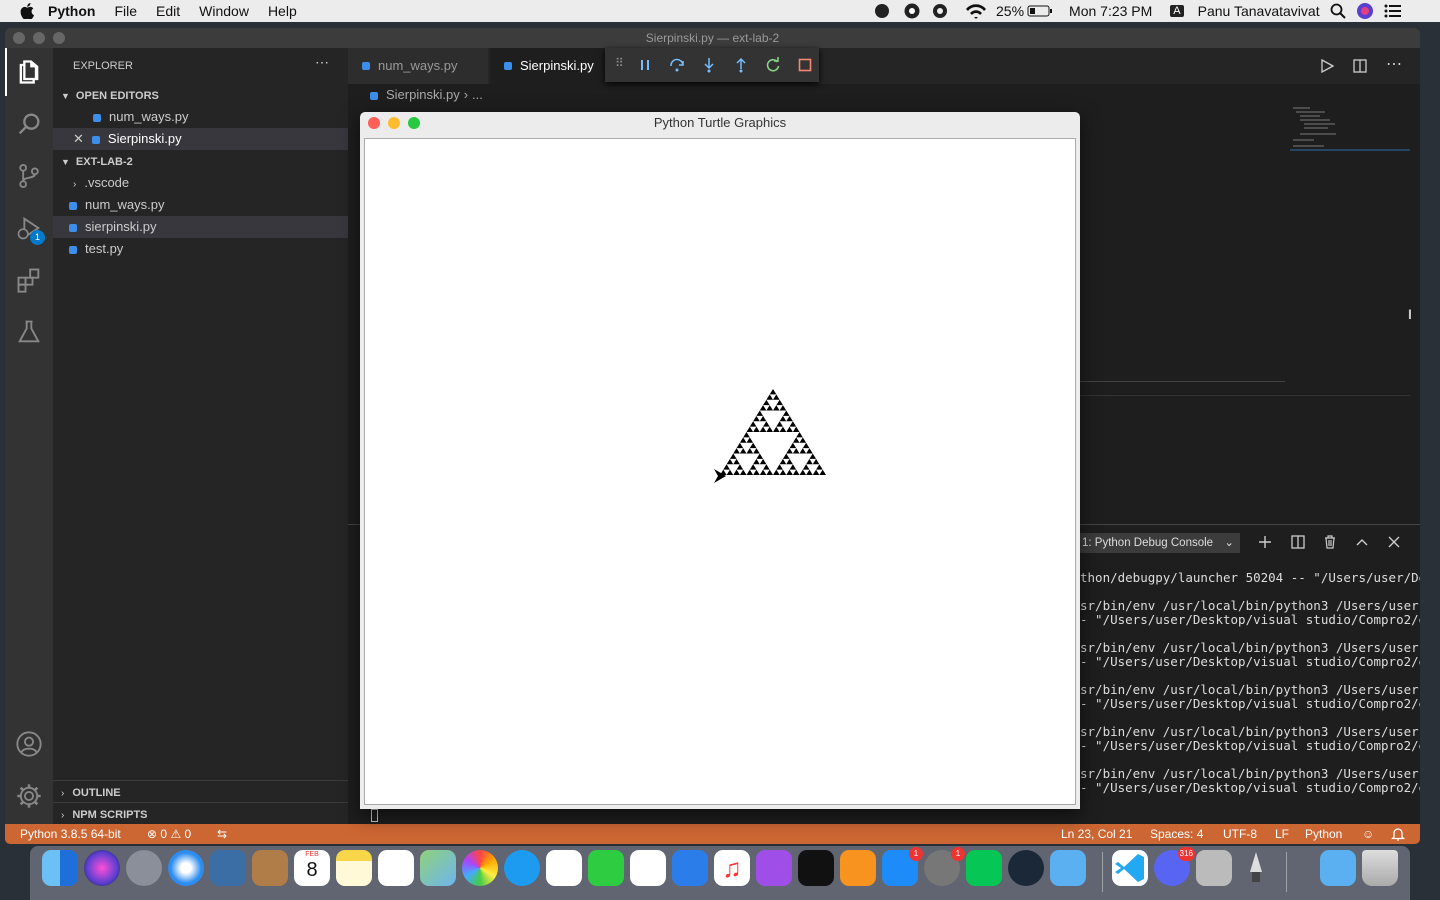  What do you see at coordinates (125, 11) in the screenshot?
I see `menu-file: File` at bounding box center [125, 11].